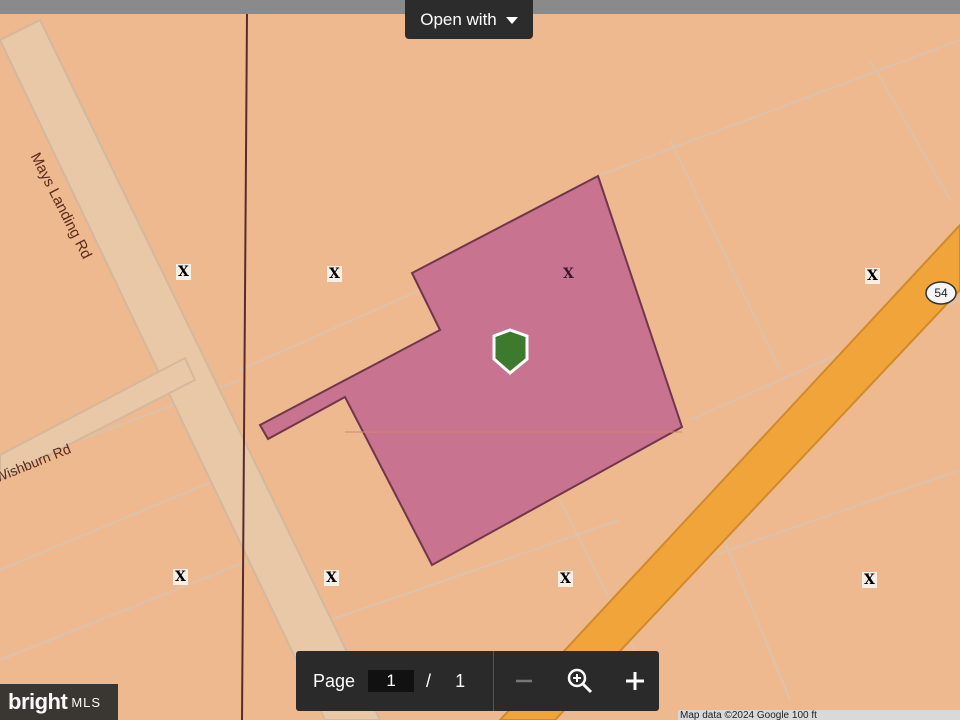 The image size is (960, 720). I want to click on page-number-input, so click(391, 681).